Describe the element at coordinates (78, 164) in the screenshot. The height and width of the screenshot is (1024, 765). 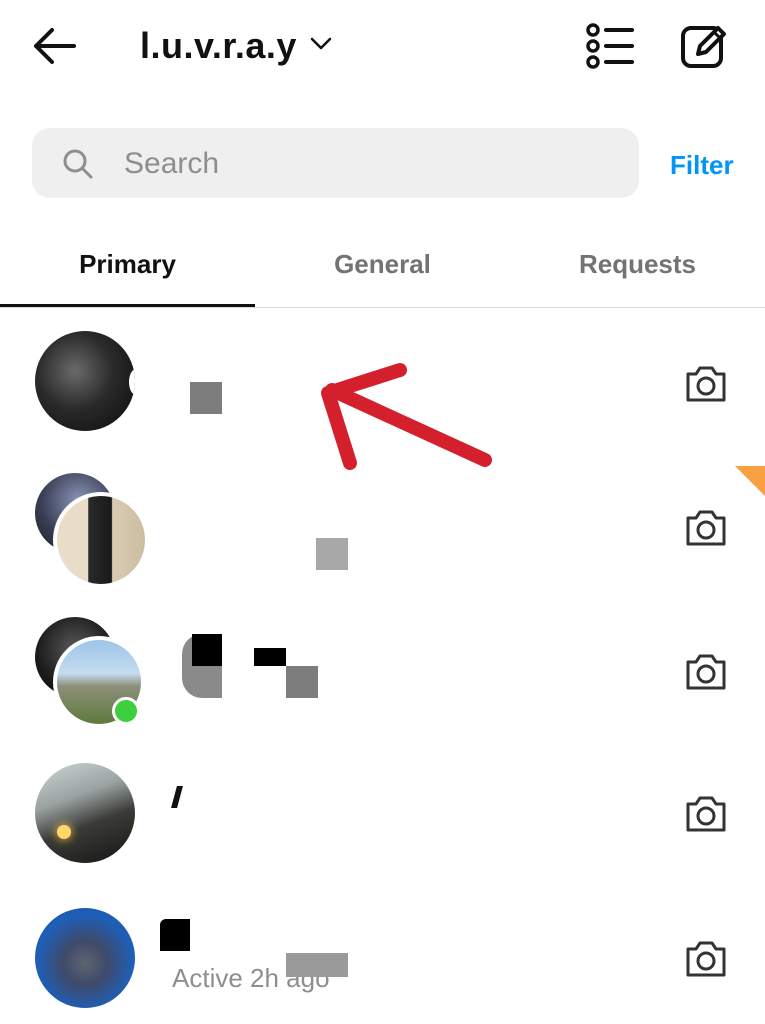
I see `search-icon` at that location.